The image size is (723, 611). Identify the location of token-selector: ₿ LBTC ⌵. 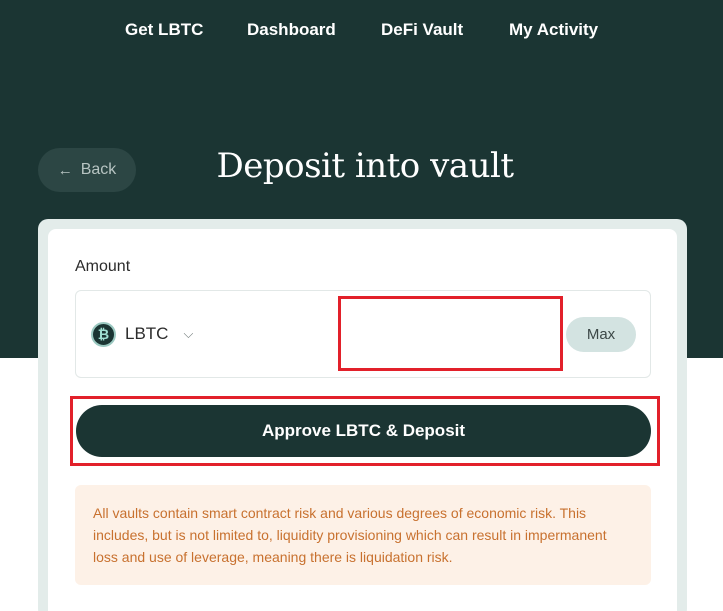
(142, 334).